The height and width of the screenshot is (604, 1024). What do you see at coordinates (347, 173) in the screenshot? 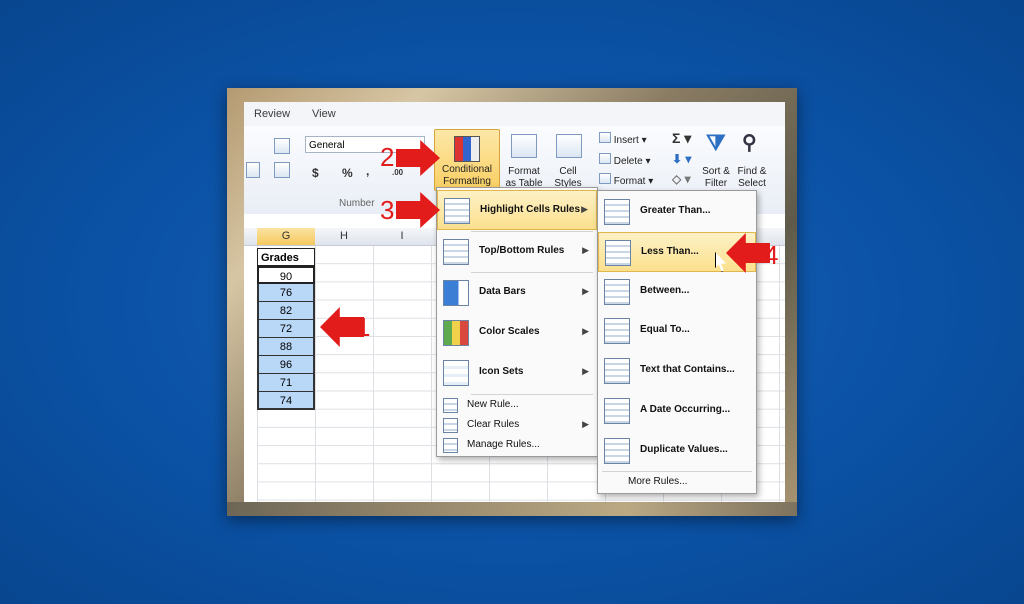
I see `percent-button: %` at bounding box center [347, 173].